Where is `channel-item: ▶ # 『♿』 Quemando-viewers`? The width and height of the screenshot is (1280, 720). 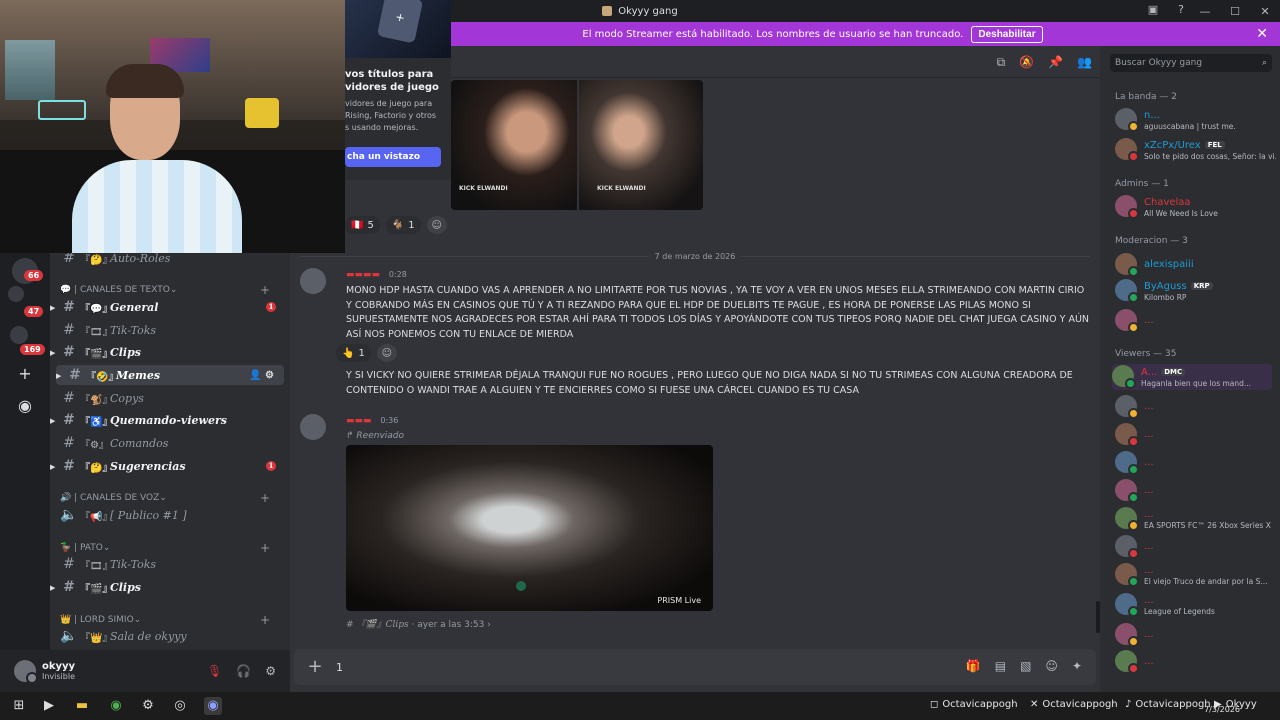
channel-item: ▶ # 『♿』 Quemando-viewers is located at coordinates (170, 420).